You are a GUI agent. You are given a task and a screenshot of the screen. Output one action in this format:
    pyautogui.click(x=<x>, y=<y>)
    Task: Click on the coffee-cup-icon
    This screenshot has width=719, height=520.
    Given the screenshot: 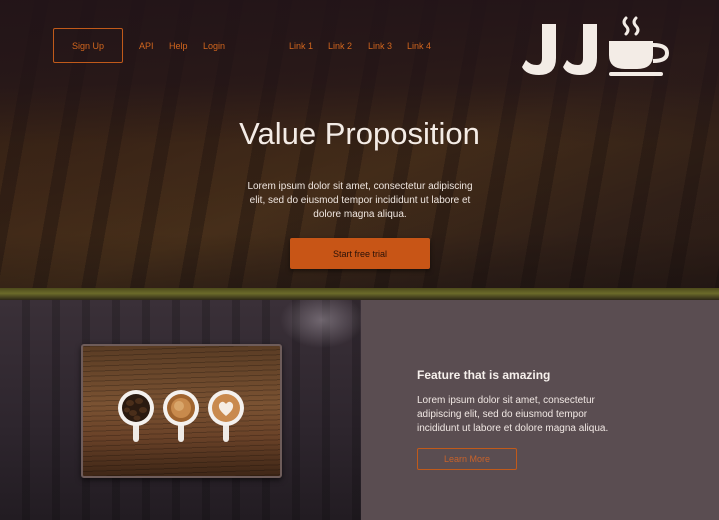 What is the action you would take?
    pyautogui.click(x=639, y=58)
    